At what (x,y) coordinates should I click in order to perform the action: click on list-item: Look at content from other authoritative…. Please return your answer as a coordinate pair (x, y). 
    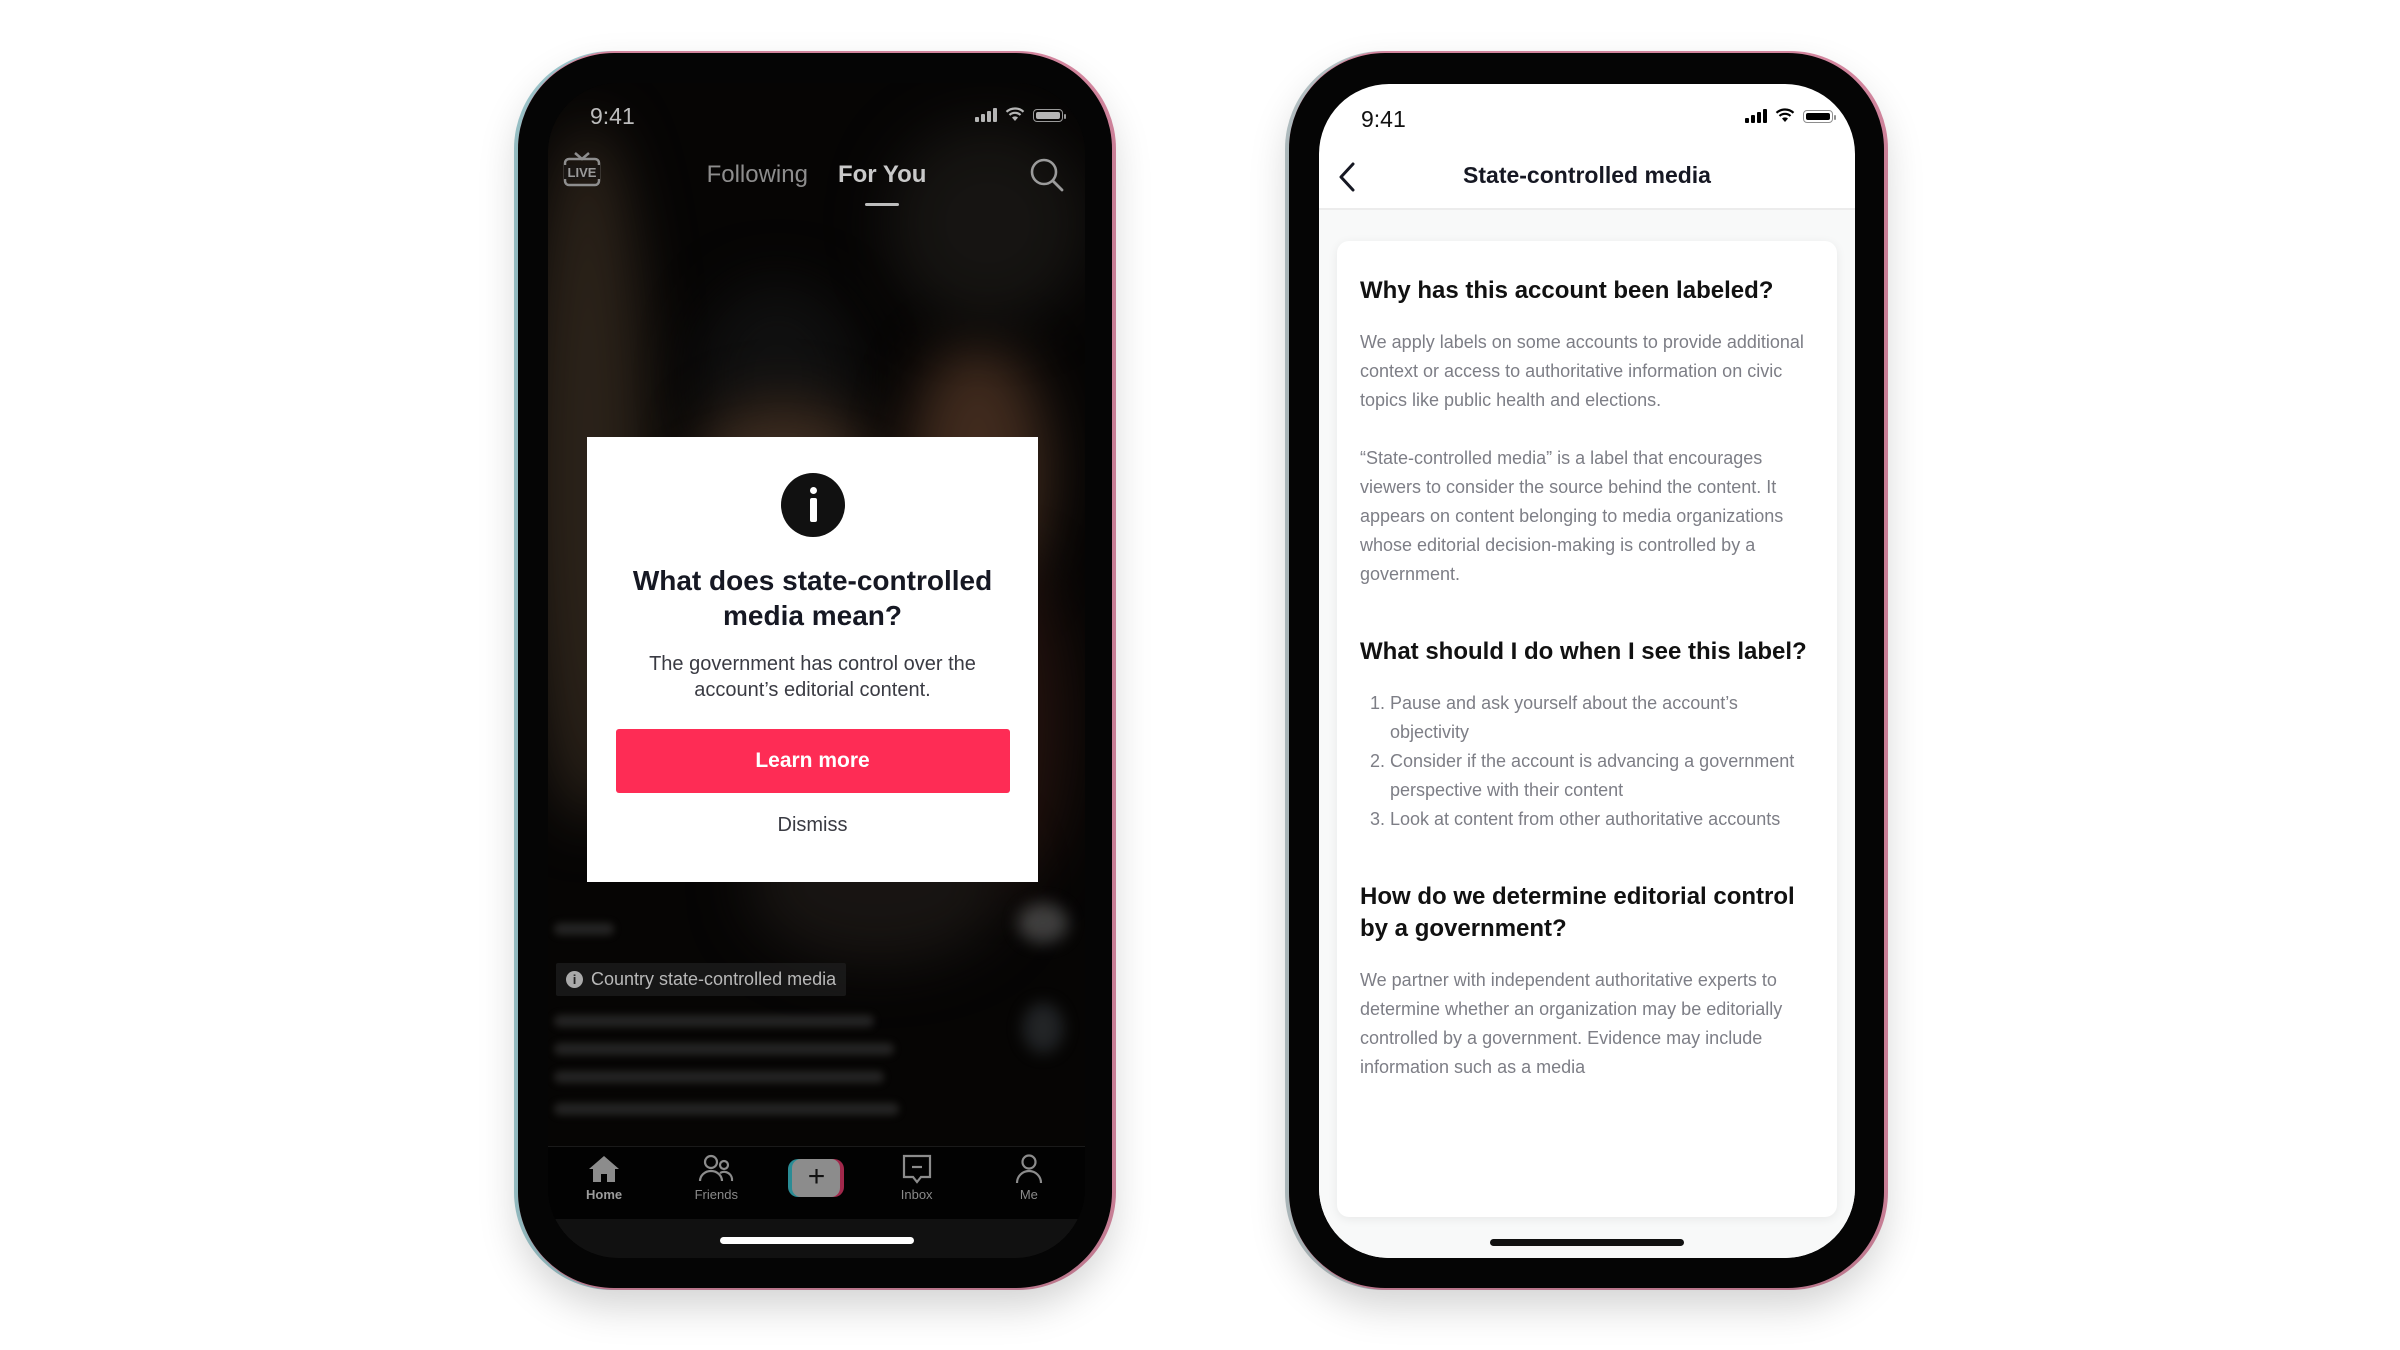
    Looking at the image, I should click on (1602, 819).